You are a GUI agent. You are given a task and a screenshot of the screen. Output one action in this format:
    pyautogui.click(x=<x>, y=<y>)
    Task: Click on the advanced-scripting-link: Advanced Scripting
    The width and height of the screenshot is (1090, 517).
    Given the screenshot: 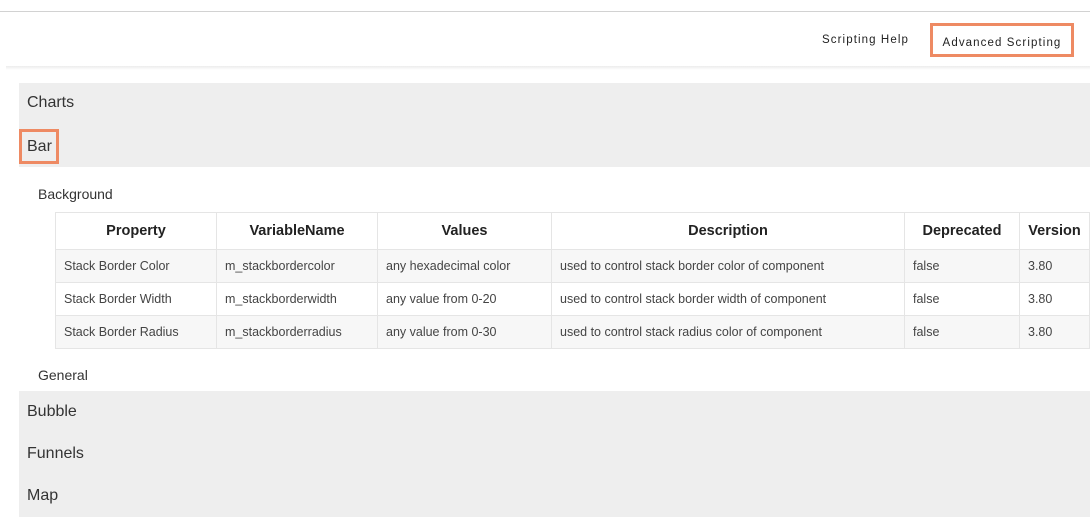 What is the action you would take?
    pyautogui.click(x=1002, y=40)
    